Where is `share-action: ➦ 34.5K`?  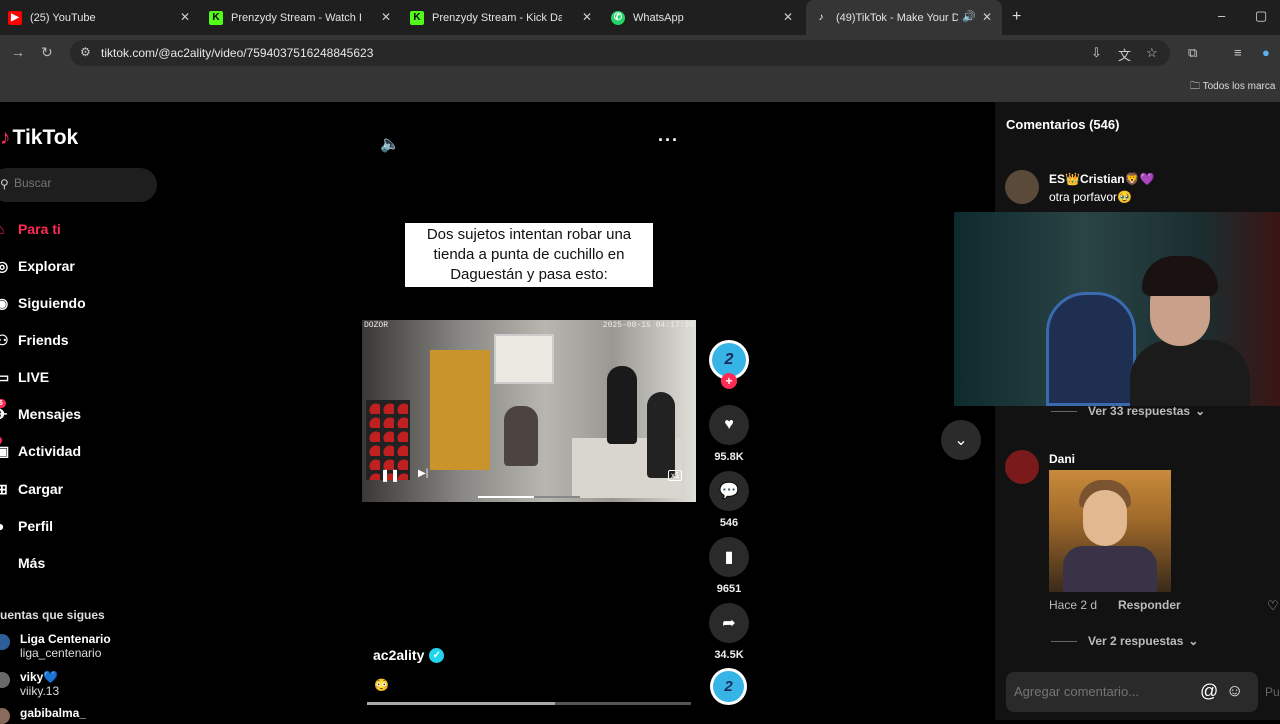
share-action: ➦ 34.5K is located at coordinates (729, 632).